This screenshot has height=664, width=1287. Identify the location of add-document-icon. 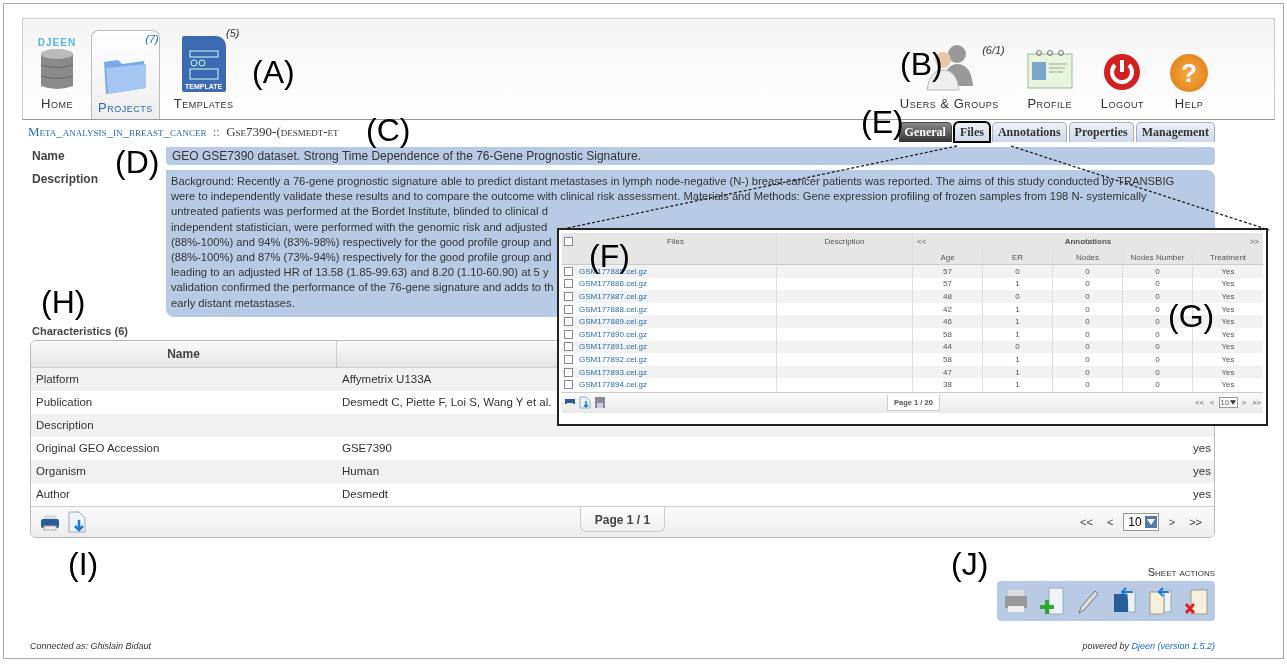
(1052, 600).